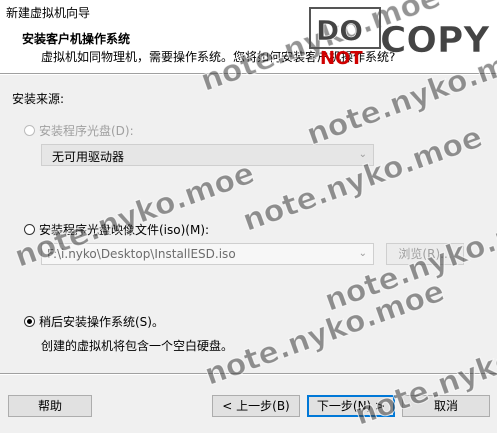 The height and width of the screenshot is (433, 497). What do you see at coordinates (137, 346) in the screenshot?
I see `later-description: 创建的虚拟机将包含一个空白硬盘。` at bounding box center [137, 346].